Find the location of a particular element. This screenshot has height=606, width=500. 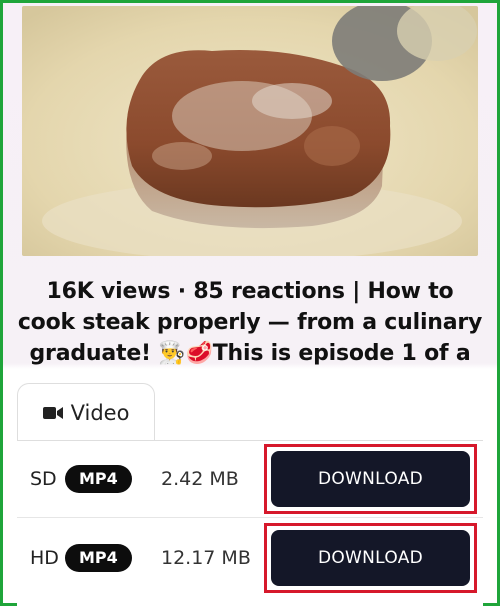

quality-label: HD is located at coordinates (44, 558).